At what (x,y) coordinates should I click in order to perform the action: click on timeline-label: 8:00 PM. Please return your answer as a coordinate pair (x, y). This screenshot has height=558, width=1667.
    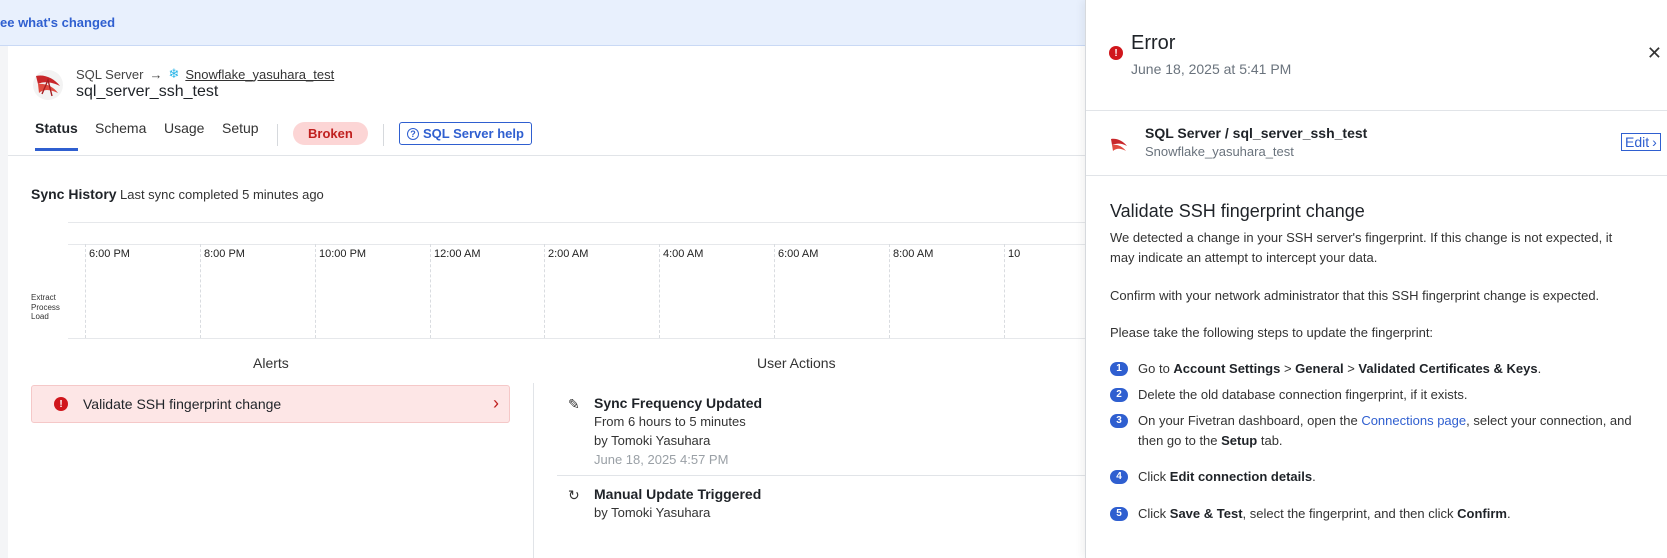
    Looking at the image, I should click on (224, 254).